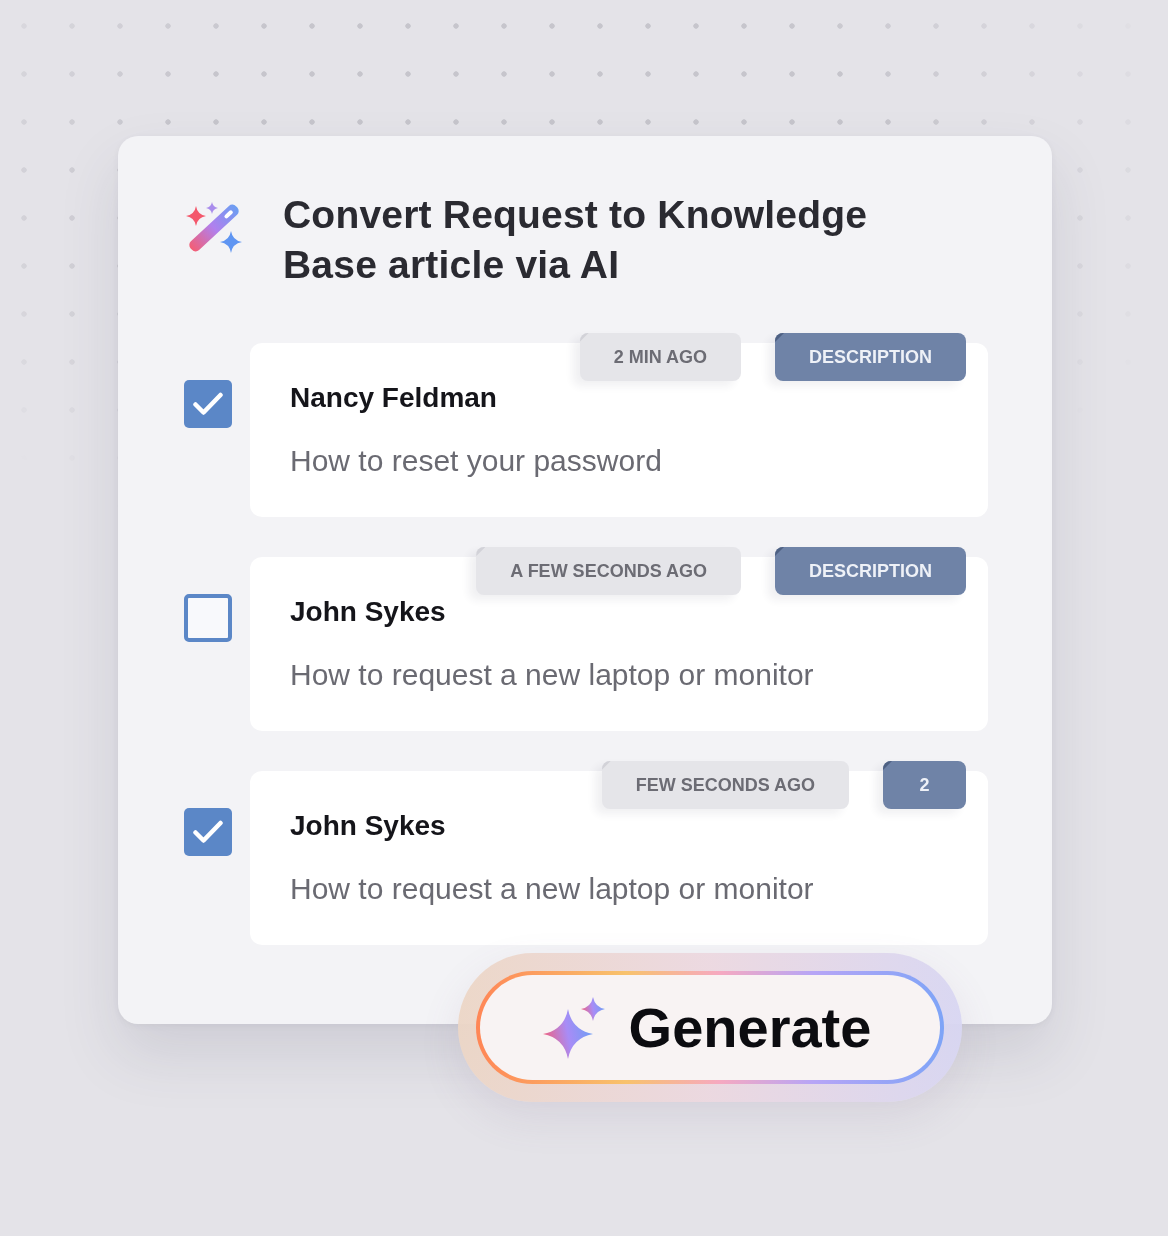  Describe the element at coordinates (924, 785) in the screenshot. I see `count-tag: 2` at that location.